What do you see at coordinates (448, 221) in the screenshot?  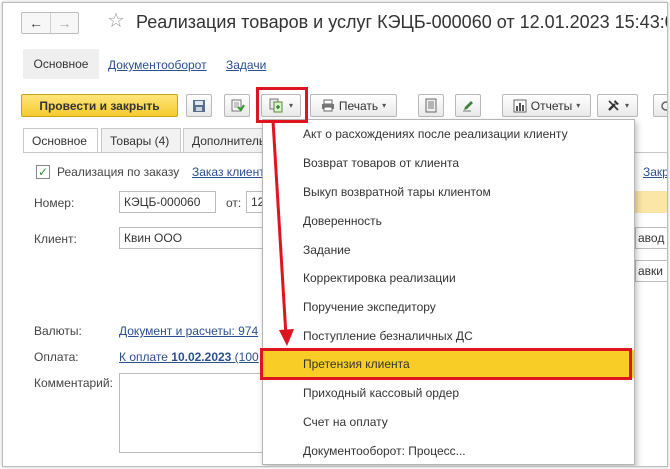 I see `menu-item-power-of-attorney: Доверенность` at bounding box center [448, 221].